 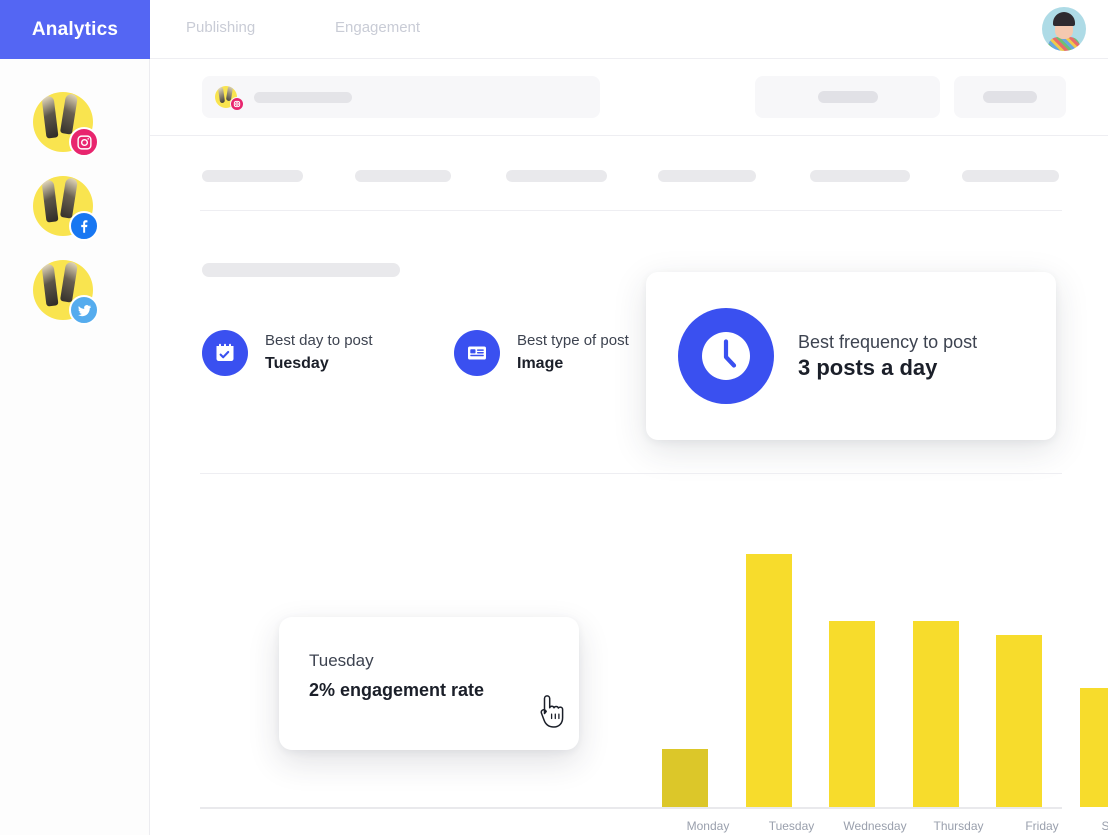 What do you see at coordinates (319, 353) in the screenshot?
I see `insight-text: Best day to post Tuesday` at bounding box center [319, 353].